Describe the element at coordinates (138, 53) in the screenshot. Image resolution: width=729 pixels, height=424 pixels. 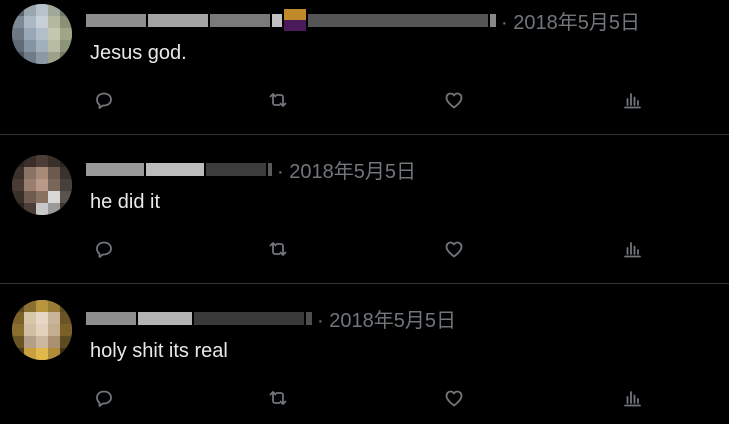
I see `tweet-text: Jesus god.` at that location.